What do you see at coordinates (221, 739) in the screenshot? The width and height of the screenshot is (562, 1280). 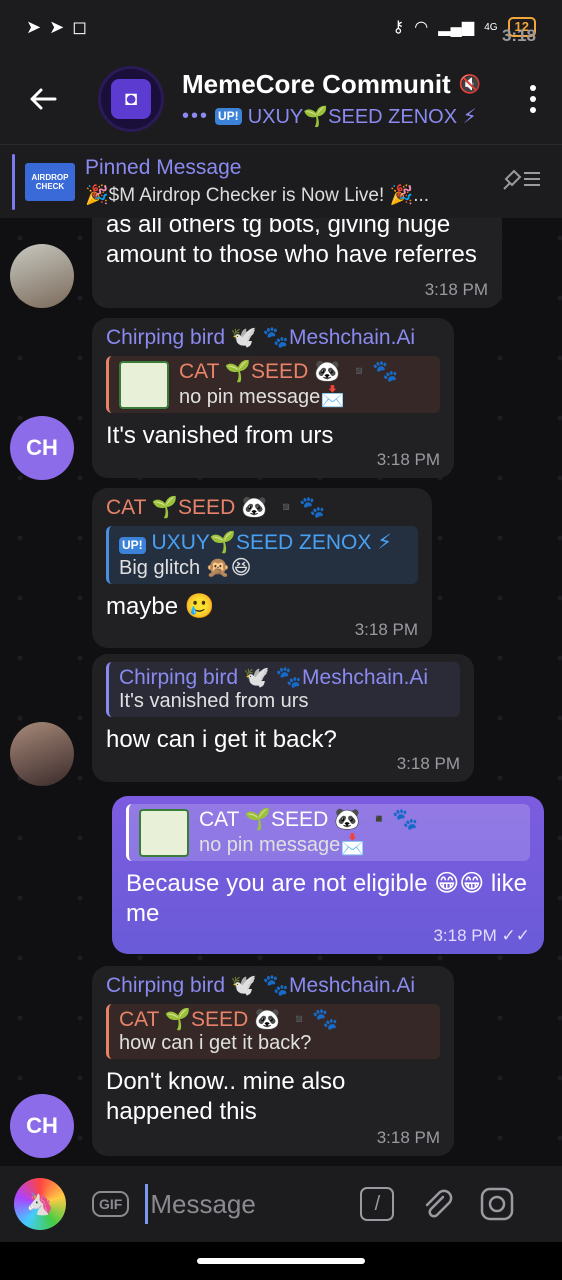 I see `message-text: how can i get it back?` at bounding box center [221, 739].